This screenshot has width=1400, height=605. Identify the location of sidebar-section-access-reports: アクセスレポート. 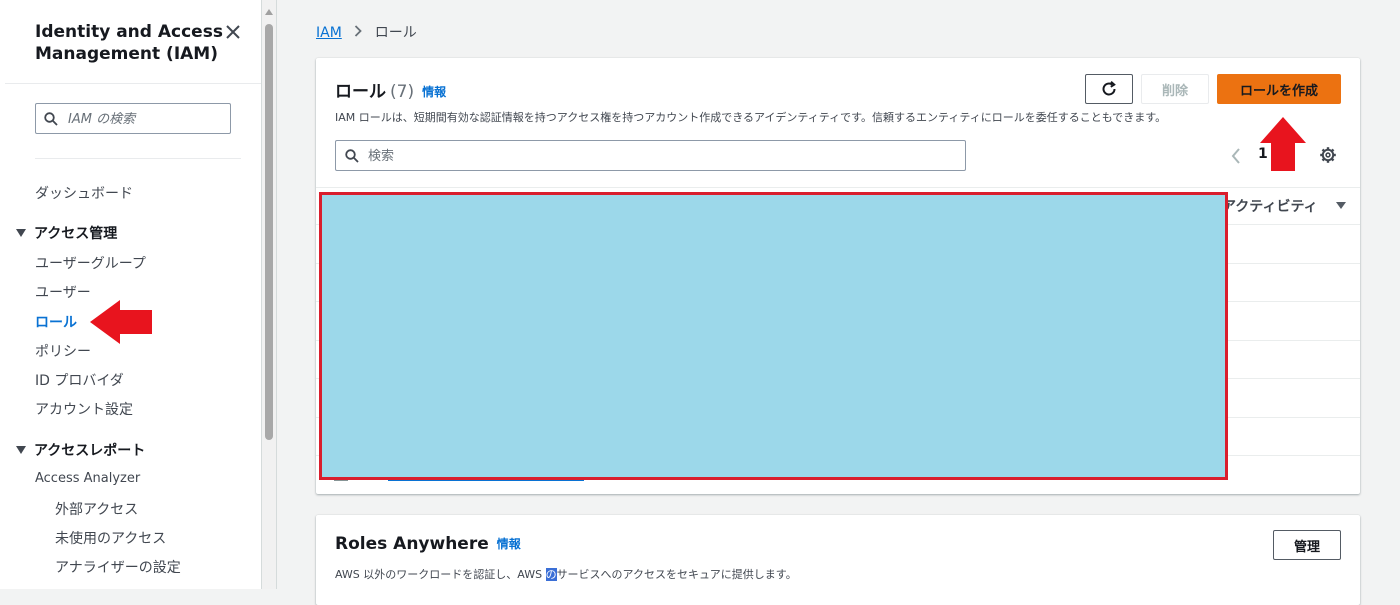
(80, 450).